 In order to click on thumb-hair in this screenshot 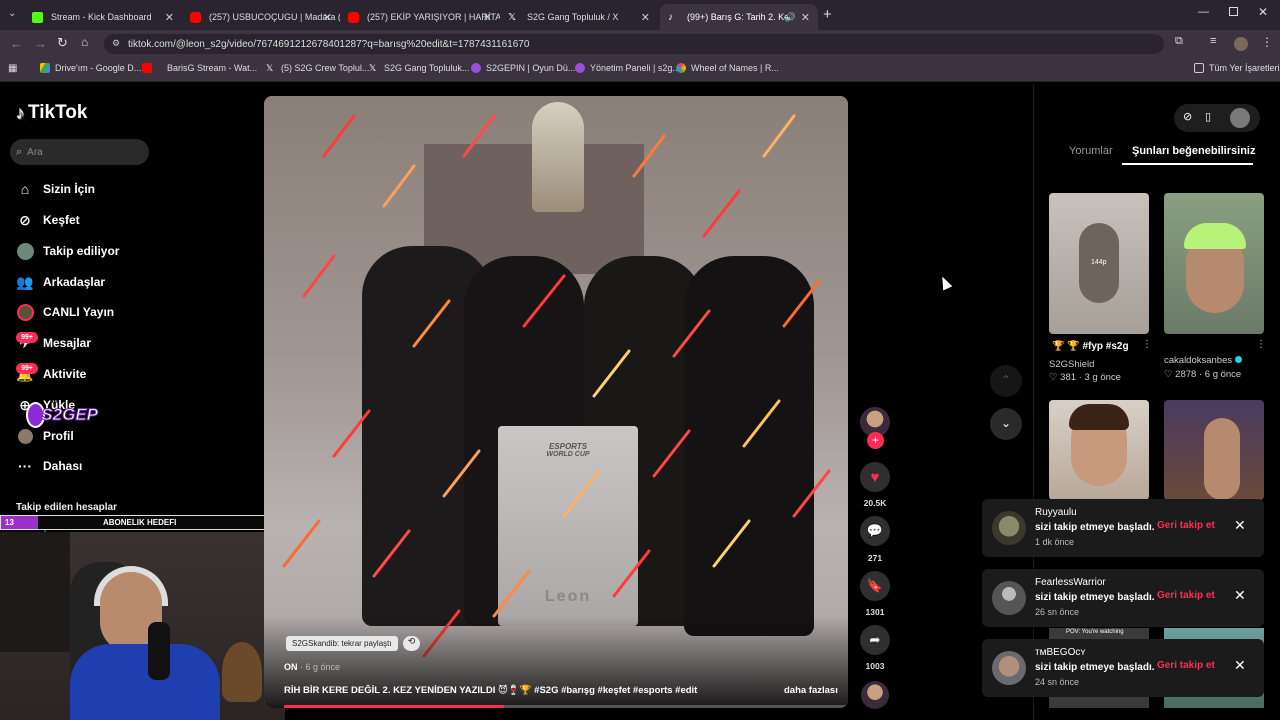, I will do `click(1099, 417)`.